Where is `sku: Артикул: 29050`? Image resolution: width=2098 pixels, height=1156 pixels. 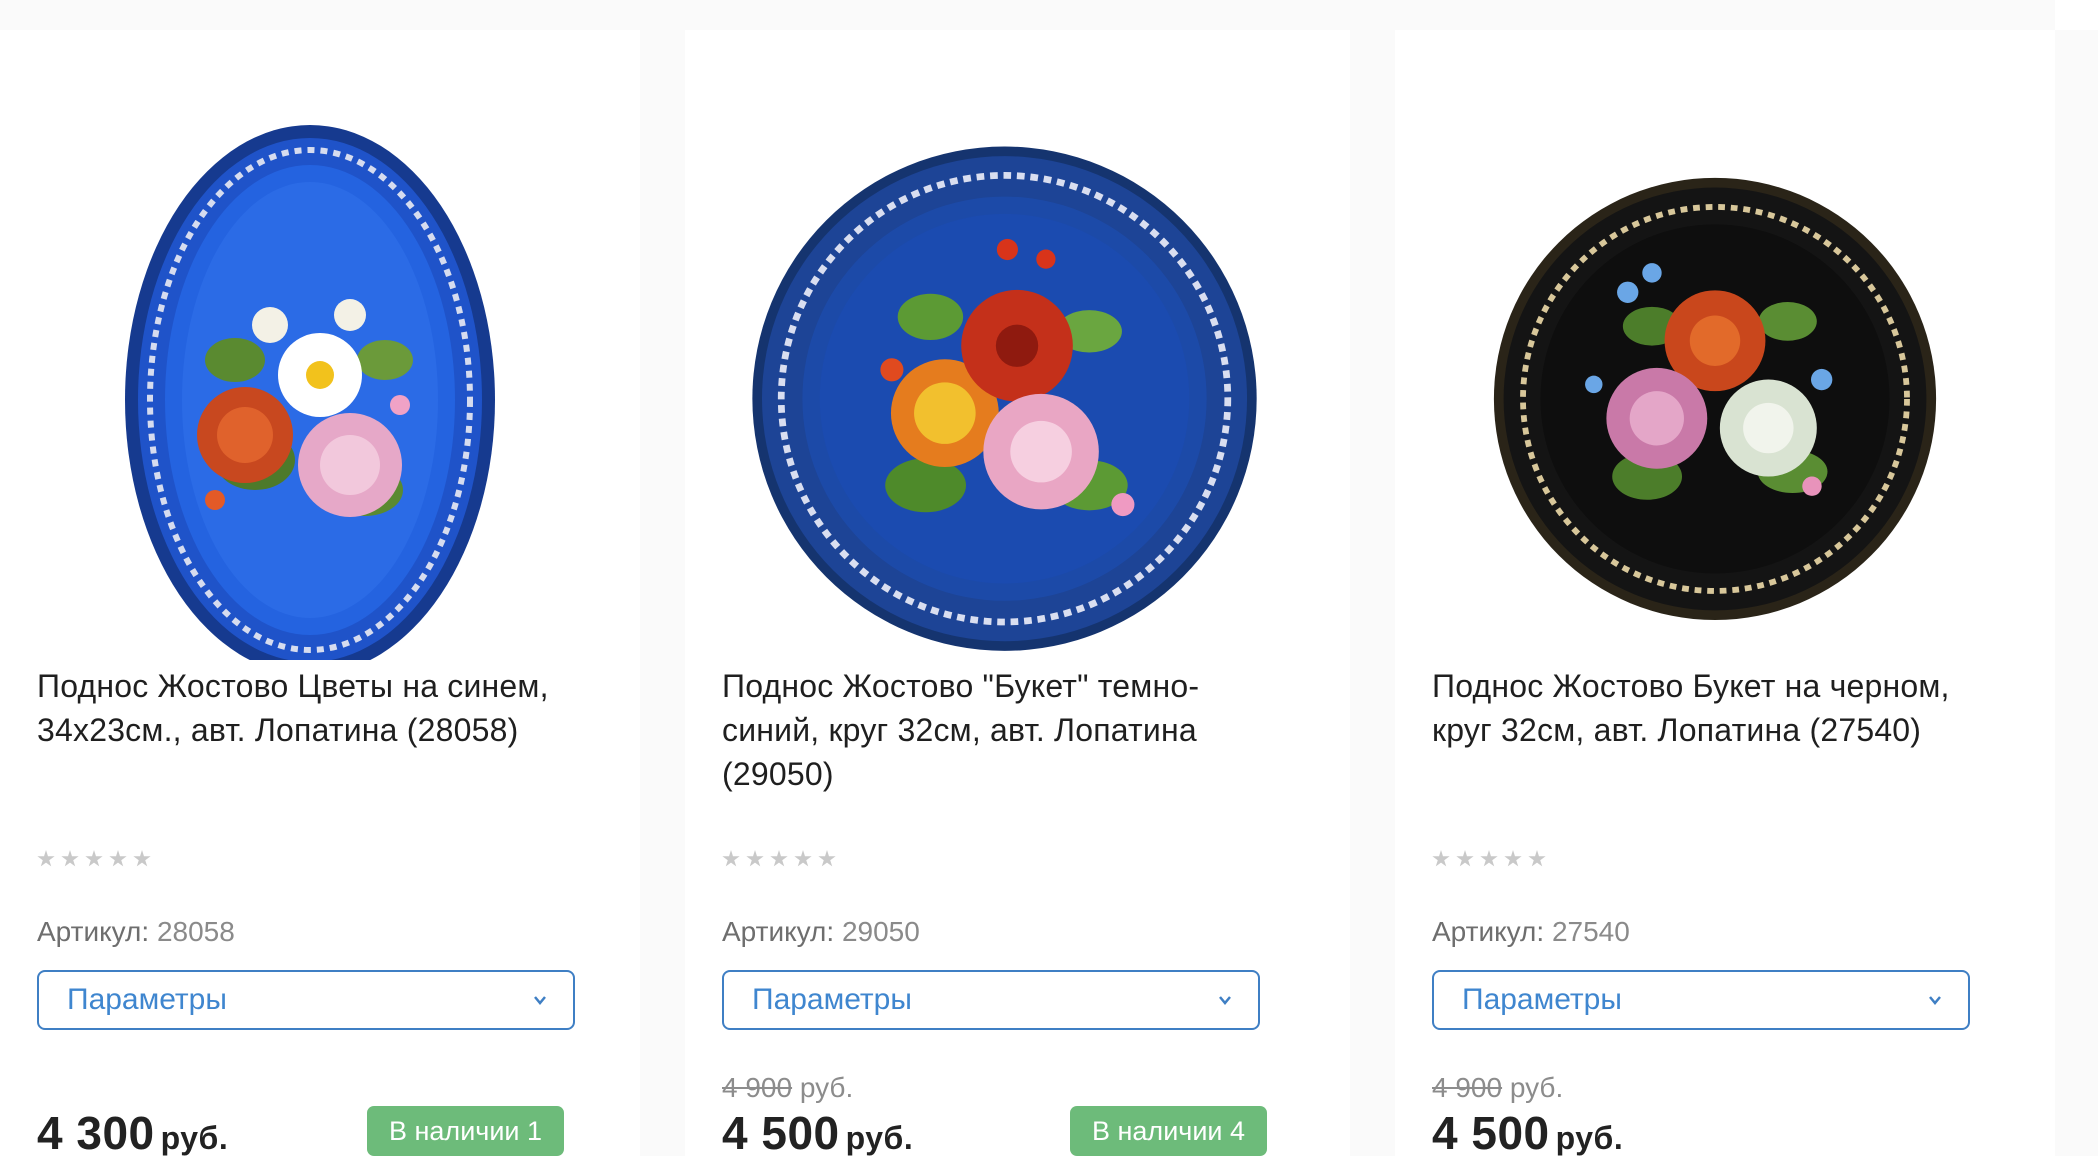
sku: Артикул: 29050 is located at coordinates (821, 932).